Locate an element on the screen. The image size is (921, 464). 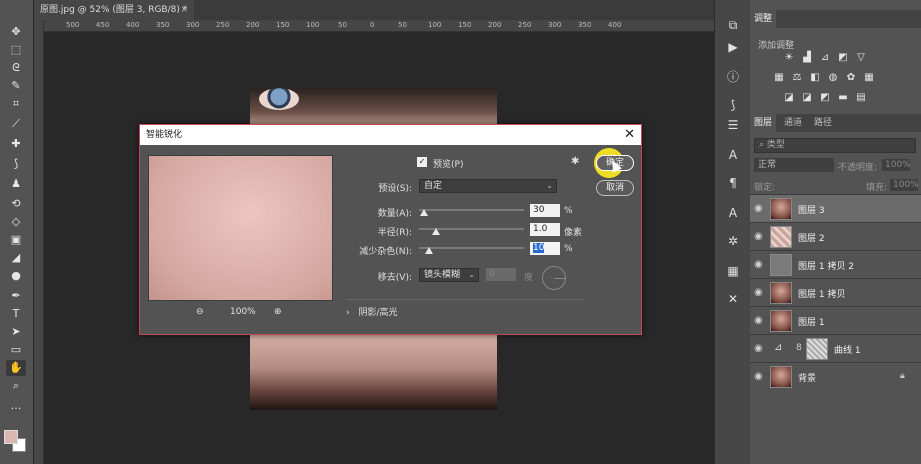
close-tab-icon: × is located at coordinates (184, 10).